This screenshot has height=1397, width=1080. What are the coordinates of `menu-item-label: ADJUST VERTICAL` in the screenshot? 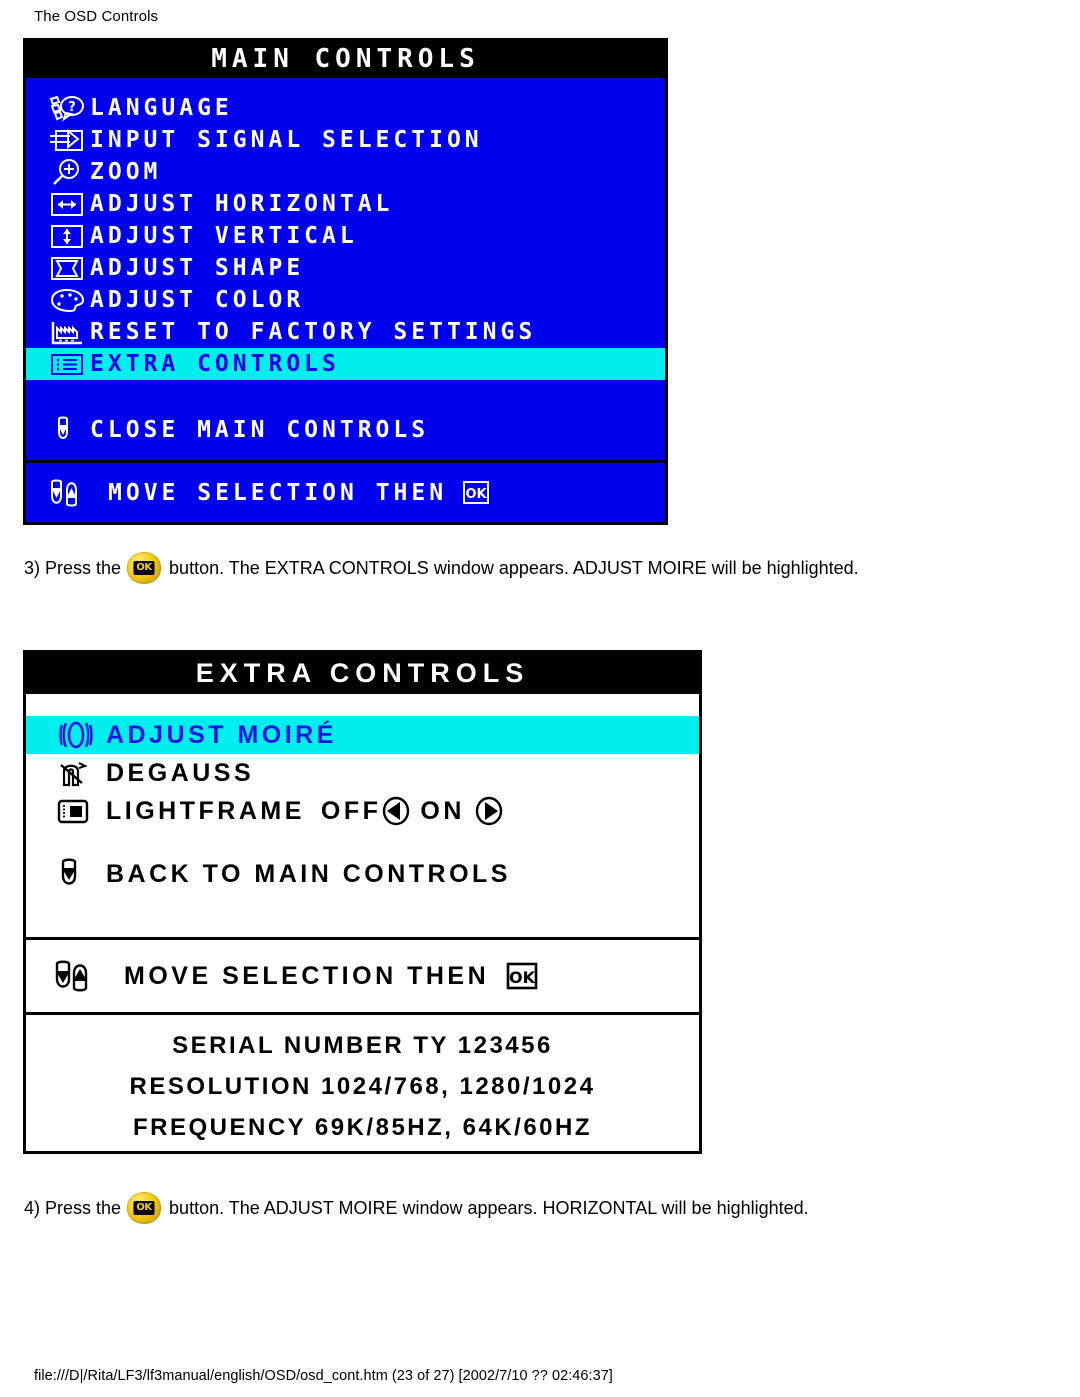 It's located at (224, 236).